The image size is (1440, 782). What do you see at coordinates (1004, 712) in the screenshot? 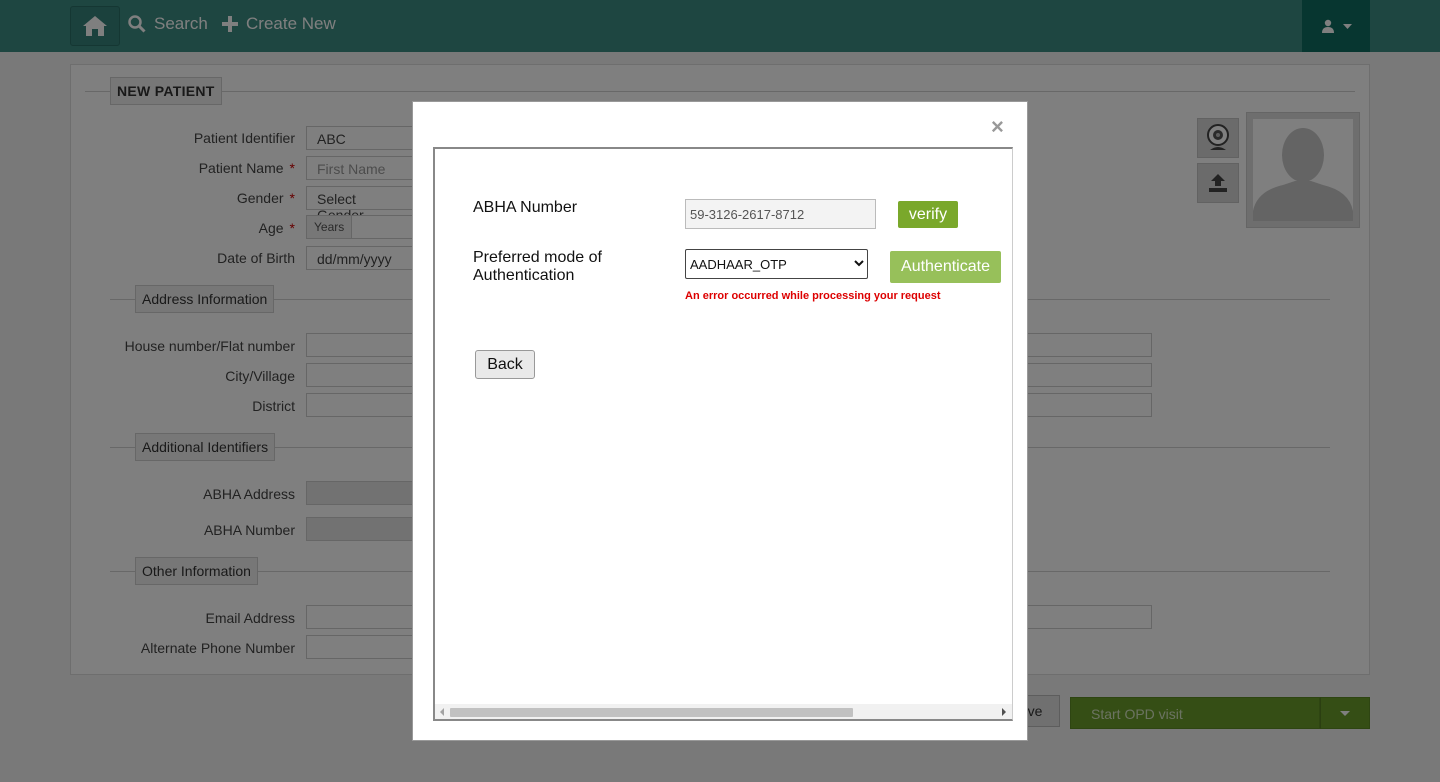
I see `scroll-right-icon` at bounding box center [1004, 712].